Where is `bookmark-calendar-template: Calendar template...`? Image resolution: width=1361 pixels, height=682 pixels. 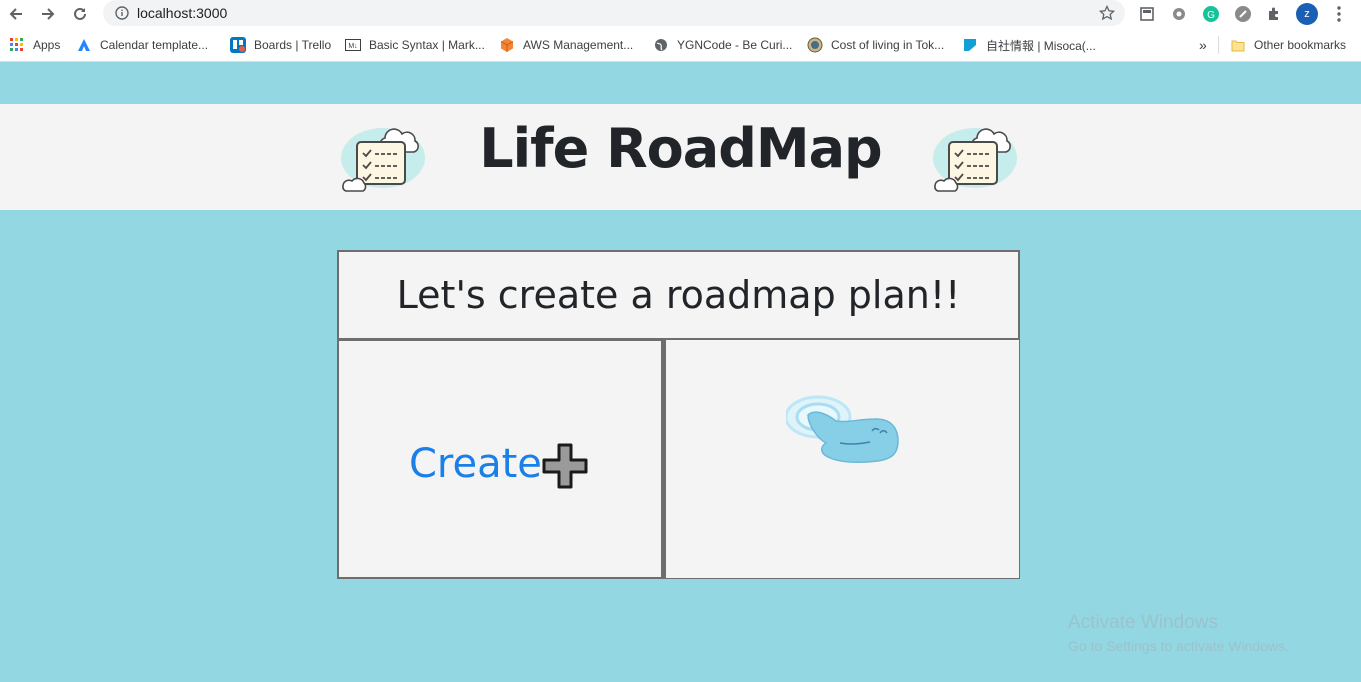
bookmark-calendar-template: Calendar template... is located at coordinates (142, 45).